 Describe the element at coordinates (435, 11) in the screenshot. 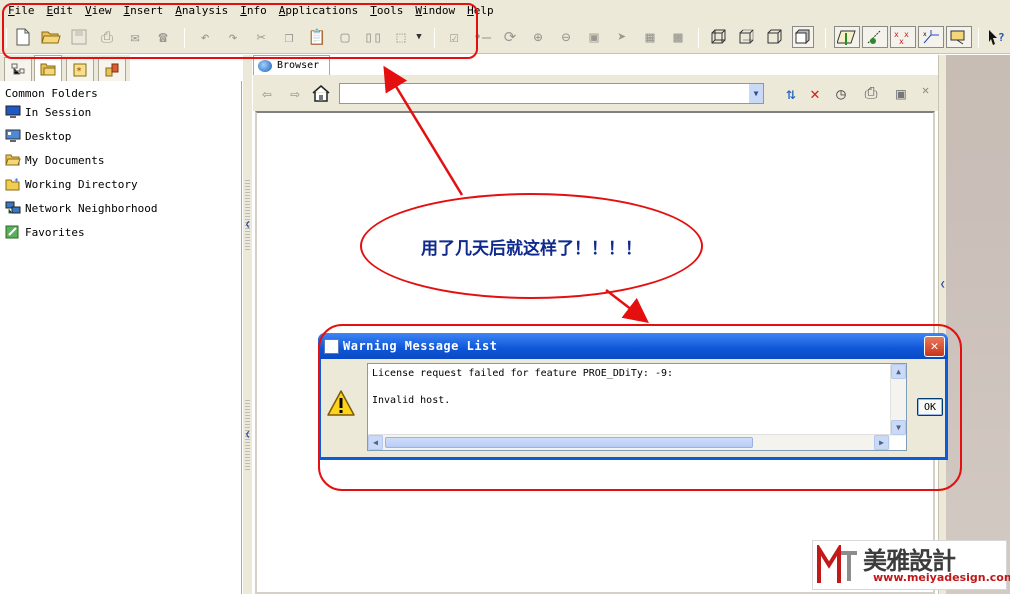

I see `menu-window: Window` at that location.